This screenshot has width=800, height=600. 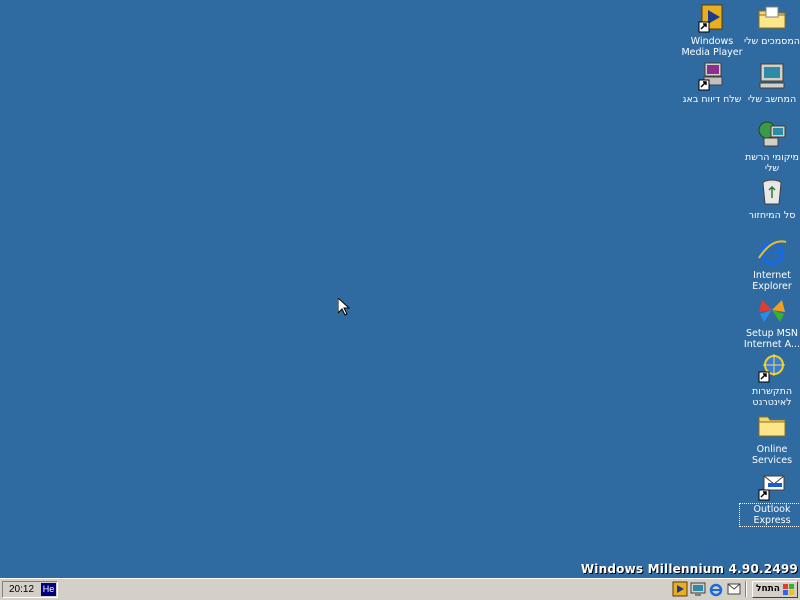 I want to click on desktop-icon-send-bug-report: שלח דיווח באג, so click(x=712, y=82).